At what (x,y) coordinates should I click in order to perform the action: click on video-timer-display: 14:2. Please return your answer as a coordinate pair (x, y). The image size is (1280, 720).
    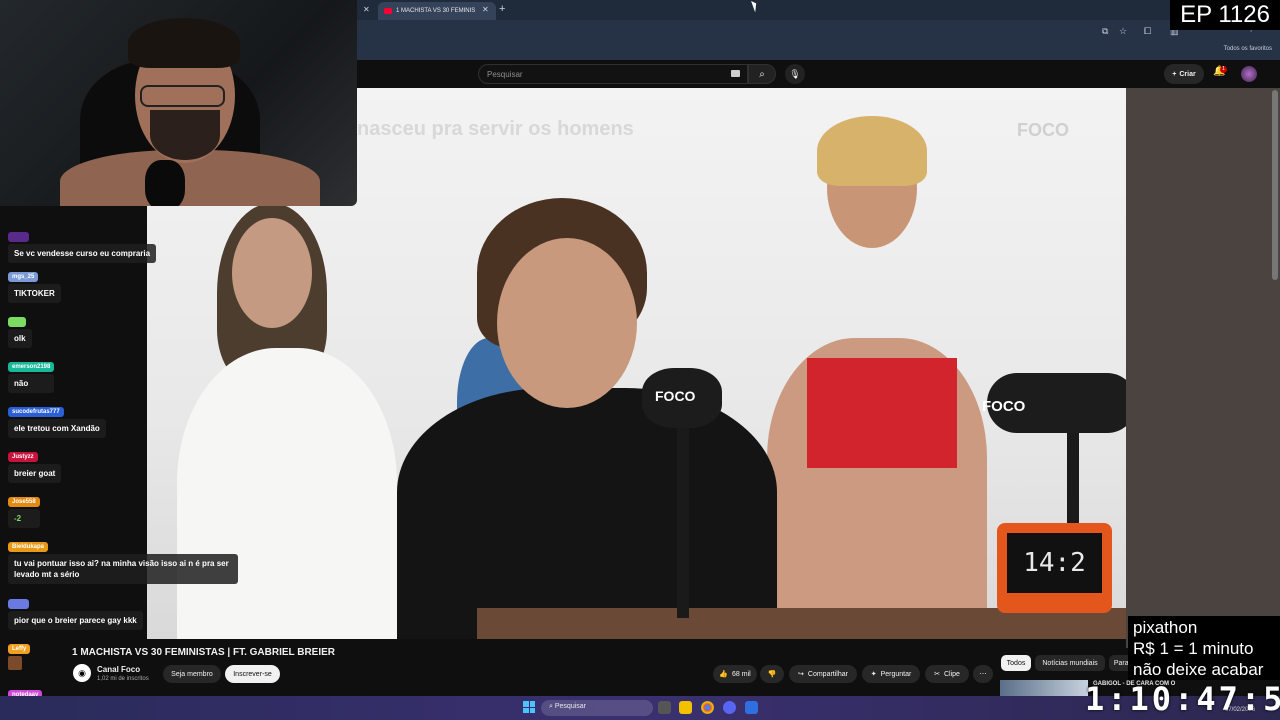
    Looking at the image, I should click on (1054, 563).